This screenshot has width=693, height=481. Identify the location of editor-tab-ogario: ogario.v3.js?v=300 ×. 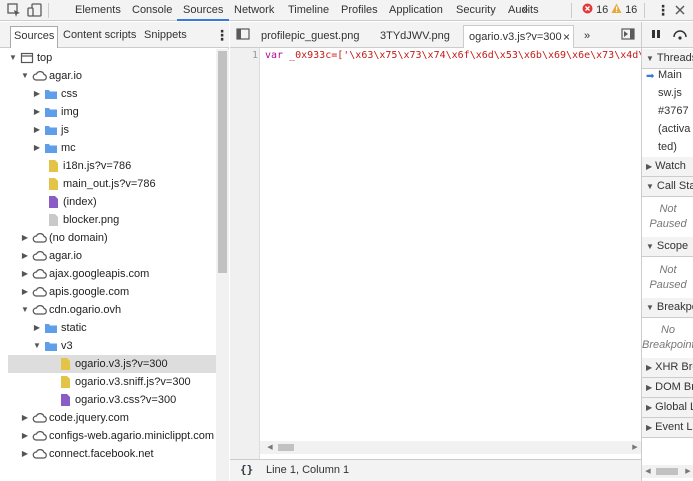
(518, 36).